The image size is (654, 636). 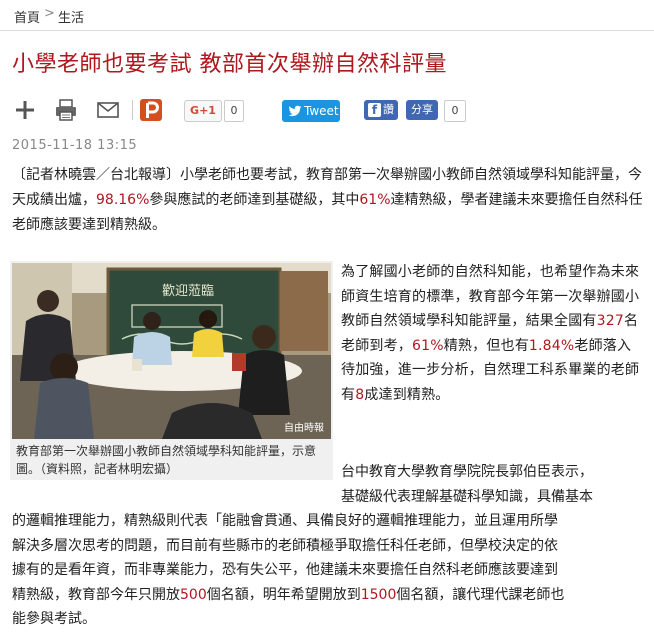 I want to click on side-number-1: 327, so click(x=610, y=321).